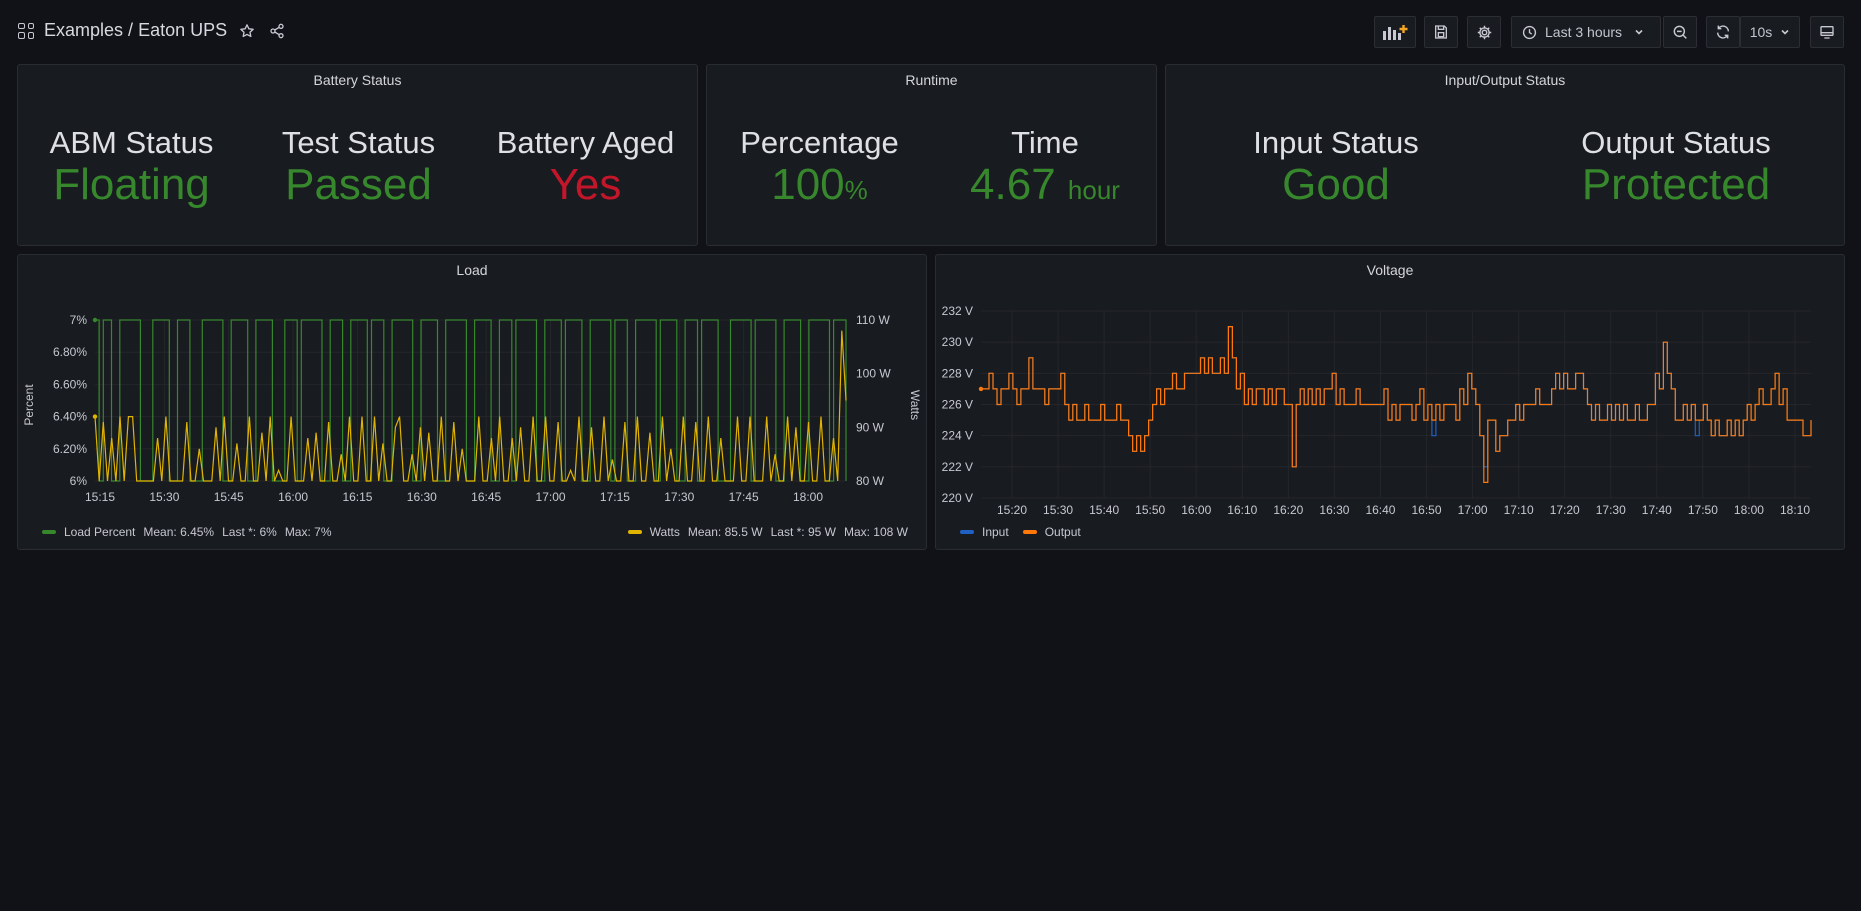 This screenshot has width=1861, height=911. I want to click on x-tick-label: 17:50, so click(1703, 510).